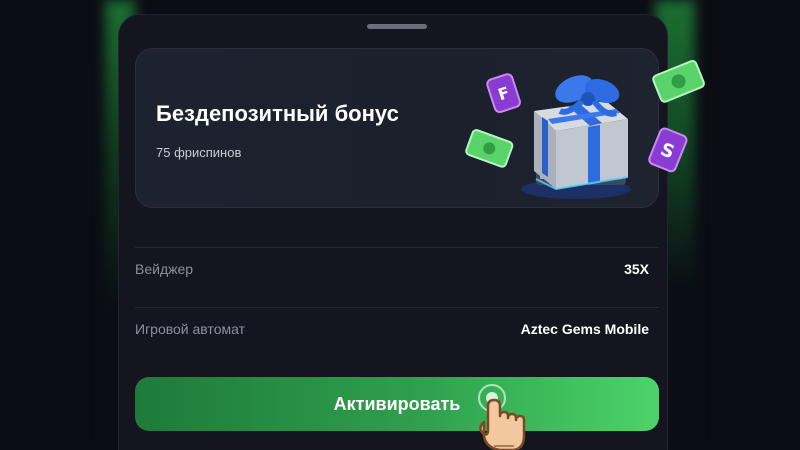  Describe the element at coordinates (164, 269) in the screenshot. I see `wager-label: Вейджер` at that location.